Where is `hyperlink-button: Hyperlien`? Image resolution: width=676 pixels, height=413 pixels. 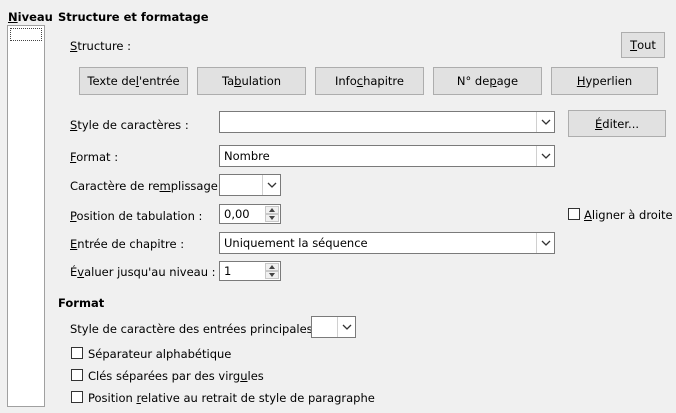 hyperlink-button: Hyperlien is located at coordinates (604, 81).